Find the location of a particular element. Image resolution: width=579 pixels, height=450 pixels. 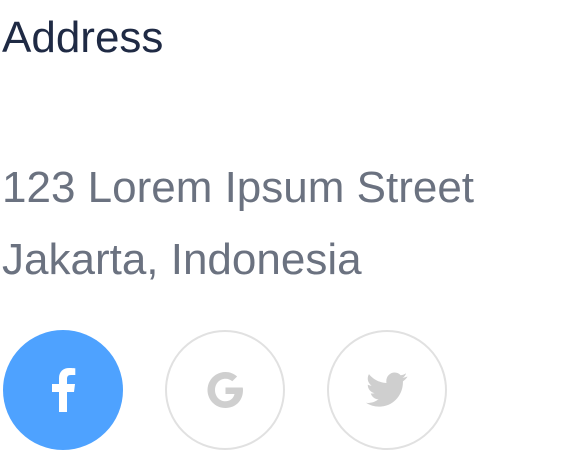

facebook-icon is located at coordinates (64, 390).